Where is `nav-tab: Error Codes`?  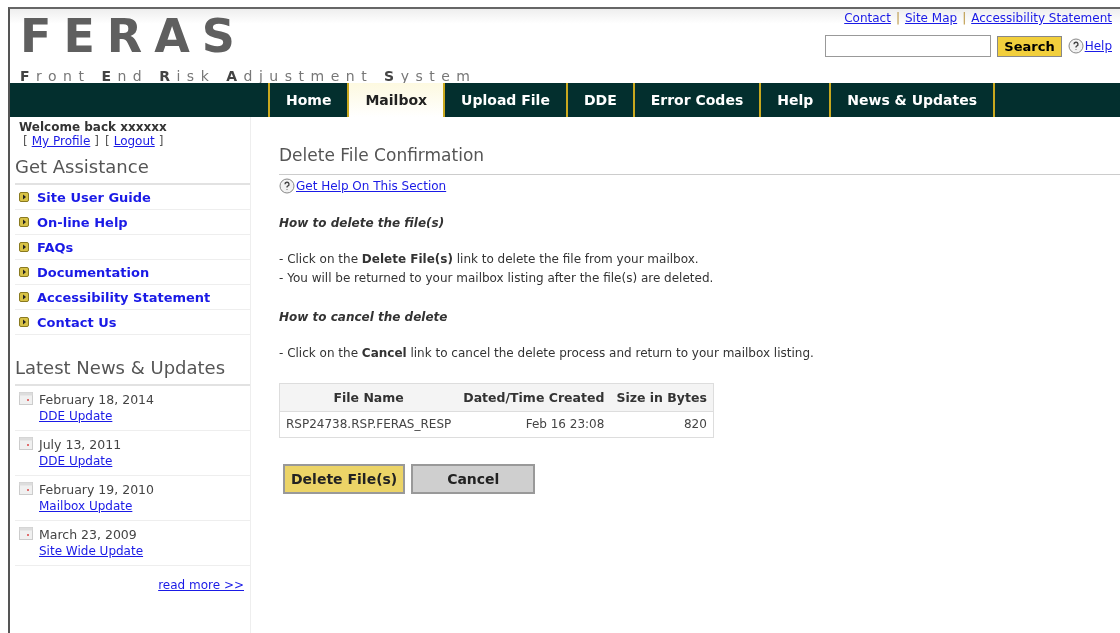
nav-tab: Error Codes is located at coordinates (696, 100).